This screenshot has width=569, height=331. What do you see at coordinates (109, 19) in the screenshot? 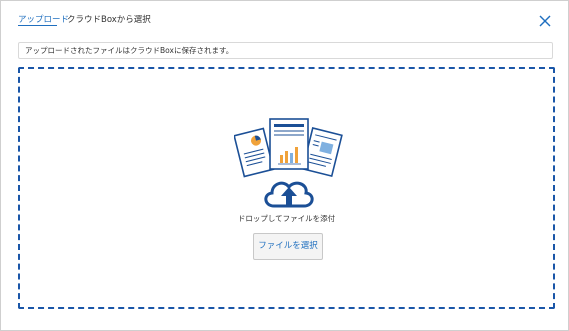
I see `tab-cloud-box: クラウドBoxから選択` at bounding box center [109, 19].